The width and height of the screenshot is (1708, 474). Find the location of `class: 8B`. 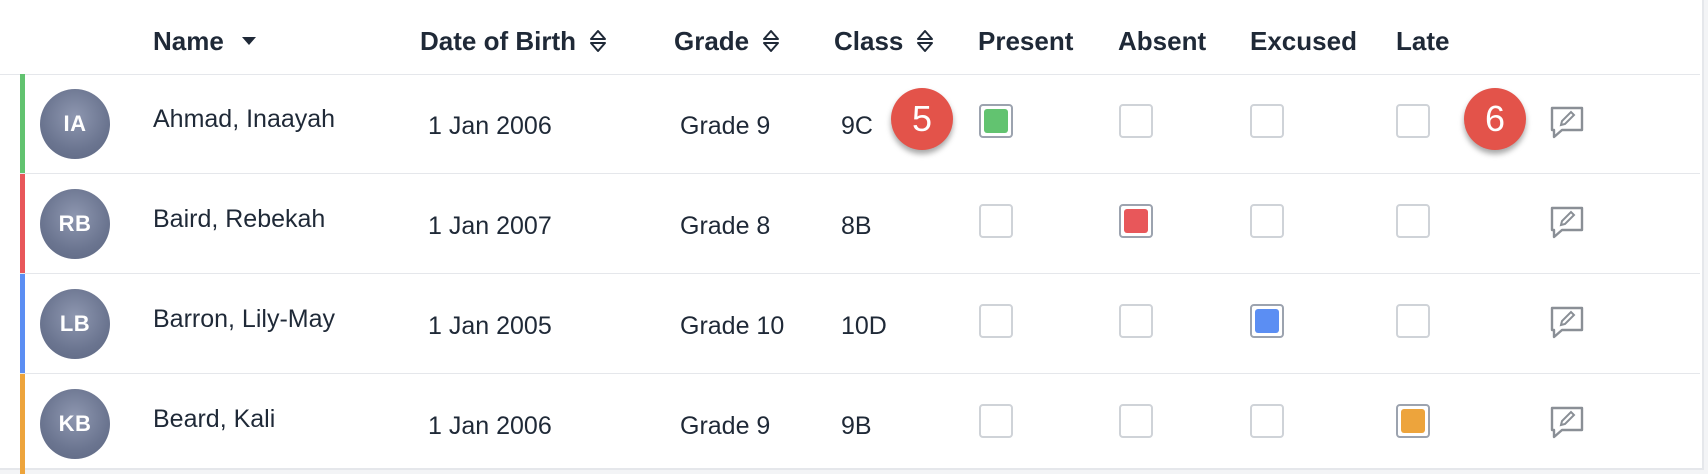

class: 8B is located at coordinates (856, 226).